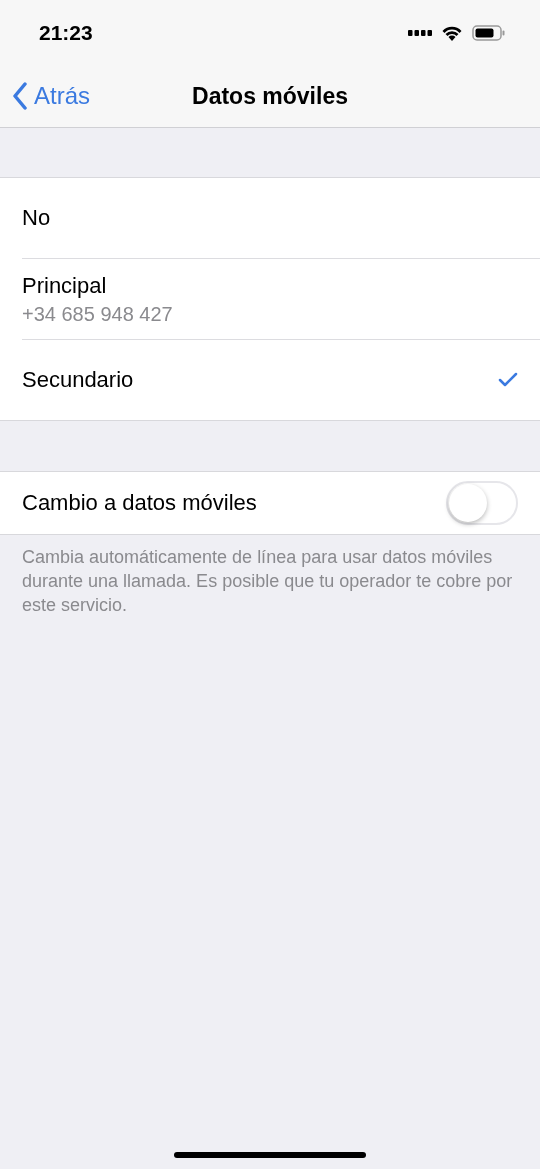 This screenshot has height=1169, width=540. What do you see at coordinates (20, 96) in the screenshot?
I see `chevron-left-icon` at bounding box center [20, 96].